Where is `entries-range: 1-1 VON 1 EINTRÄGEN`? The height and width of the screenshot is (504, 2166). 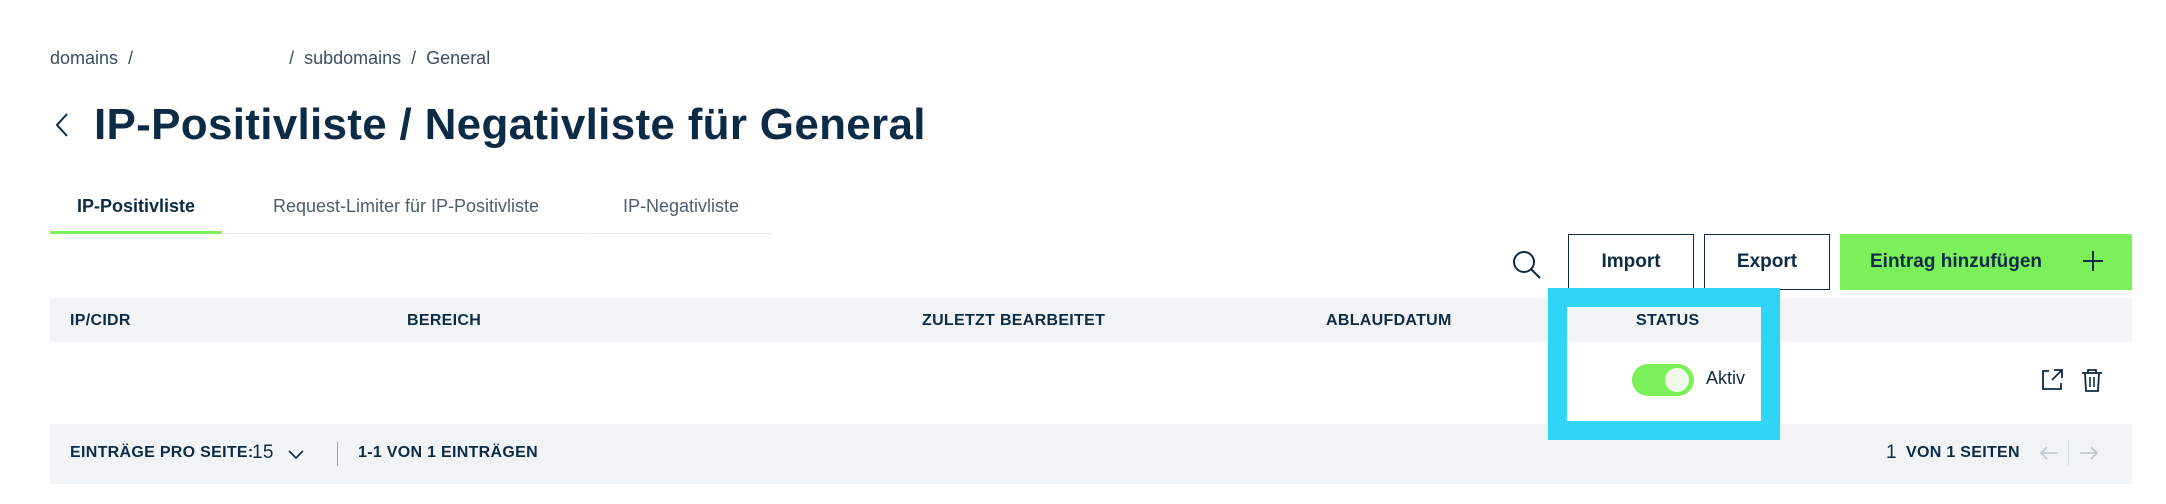 entries-range: 1-1 VON 1 EINTRÄGEN is located at coordinates (448, 452).